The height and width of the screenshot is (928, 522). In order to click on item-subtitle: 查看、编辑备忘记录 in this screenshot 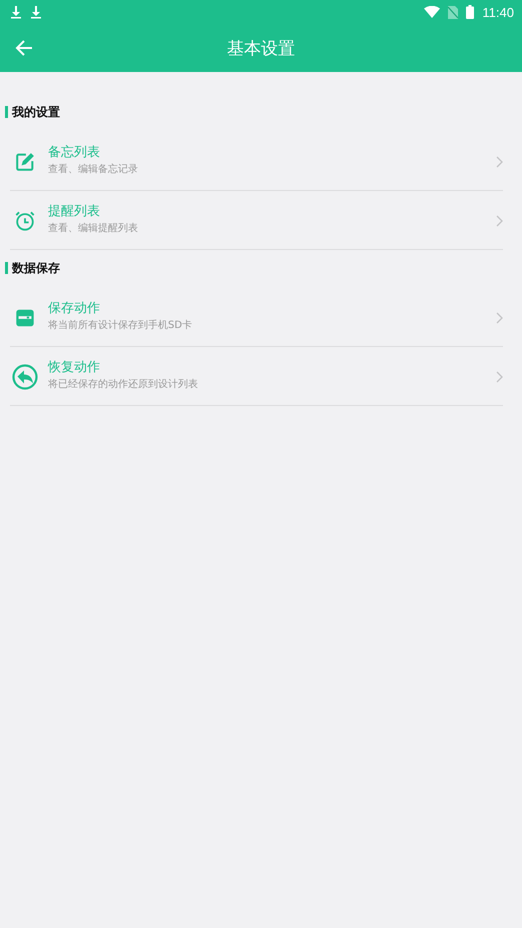, I will do `click(93, 169)`.